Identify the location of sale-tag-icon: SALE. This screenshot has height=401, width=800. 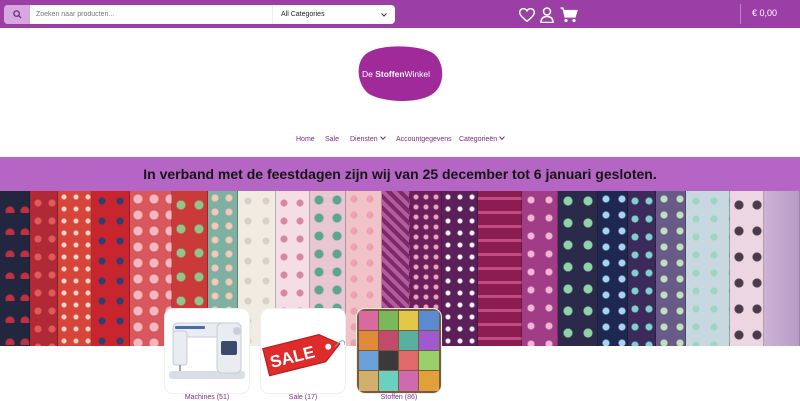
(303, 355).